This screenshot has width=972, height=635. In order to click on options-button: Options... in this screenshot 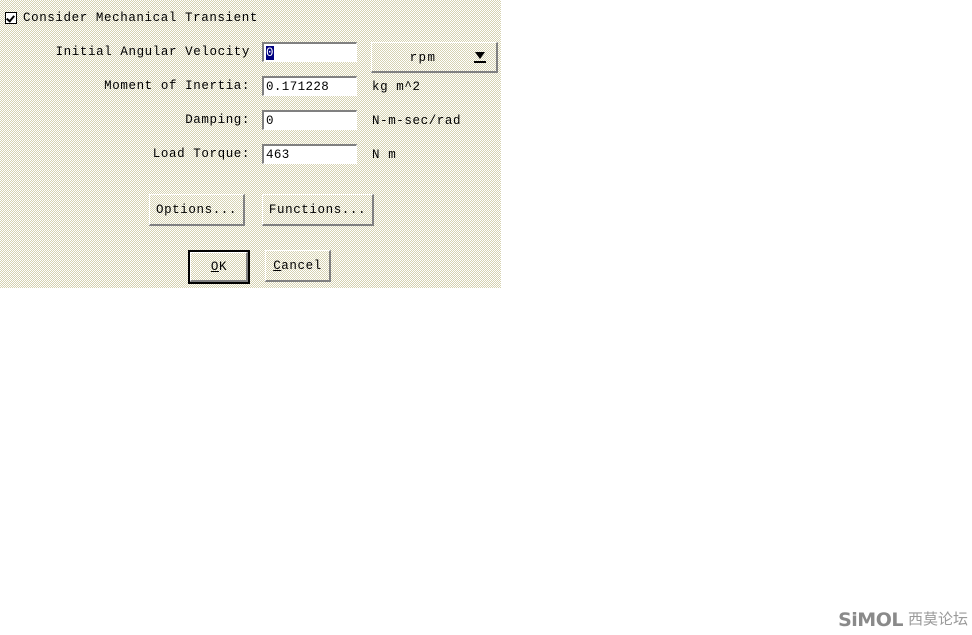, I will do `click(197, 210)`.